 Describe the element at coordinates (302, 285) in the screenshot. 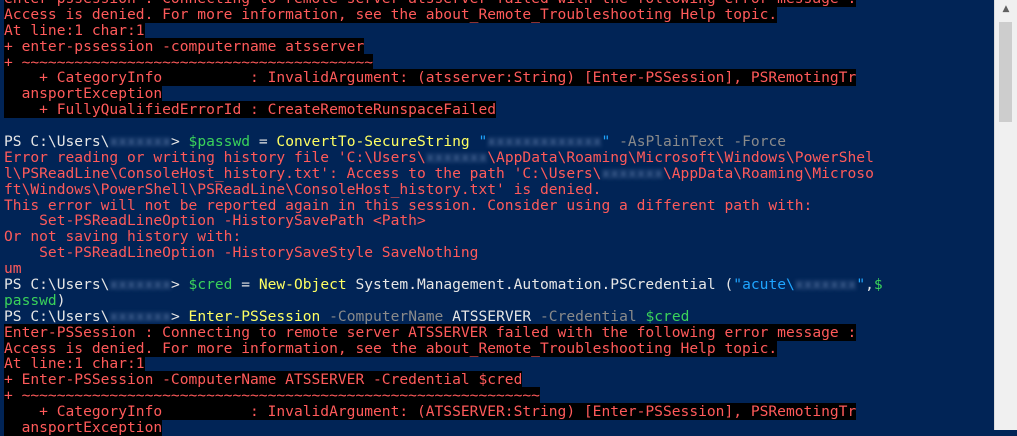

I see `console-text: New-Object` at that location.